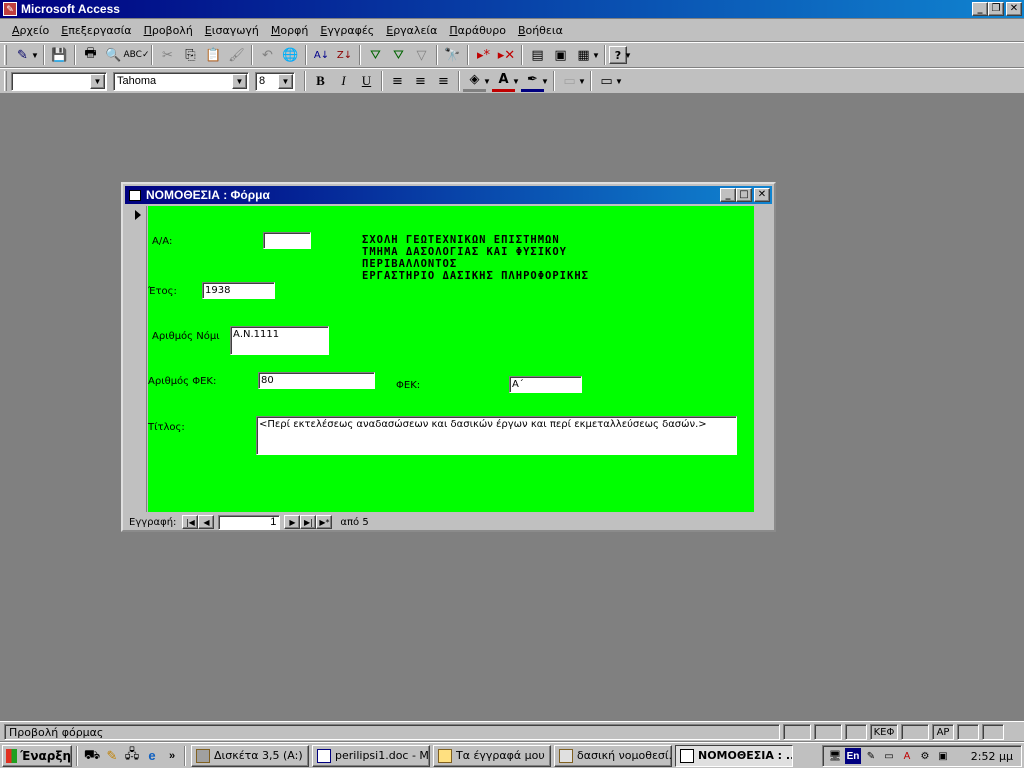 The width and height of the screenshot is (1024, 768). Describe the element at coordinates (762, 195) in the screenshot. I see `form-close-button: ✕` at that location.